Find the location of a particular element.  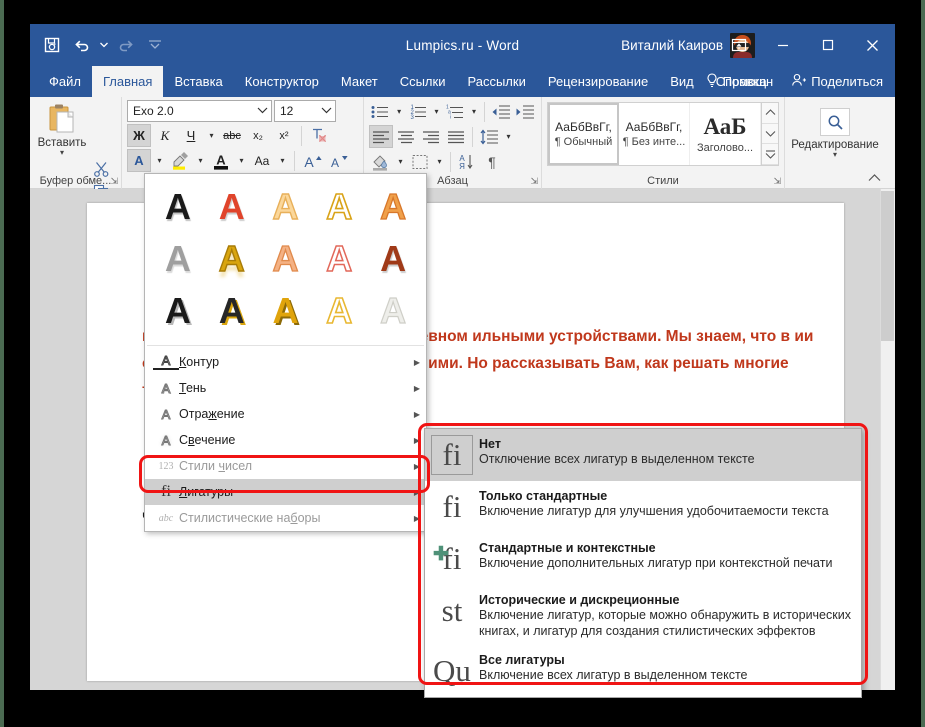

bullets-icon is located at coordinates (380, 111).